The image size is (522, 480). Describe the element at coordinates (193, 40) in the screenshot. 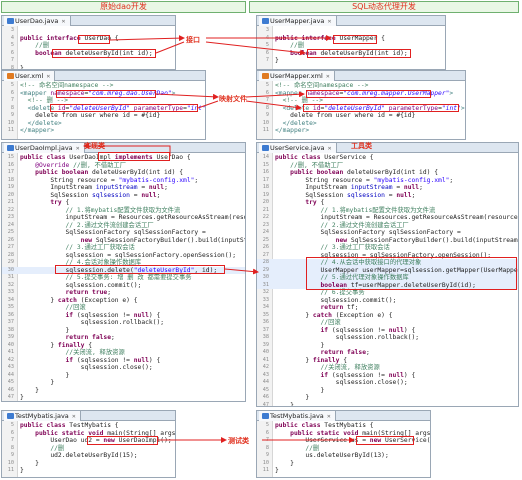

I see `label-interface: 接口` at that location.